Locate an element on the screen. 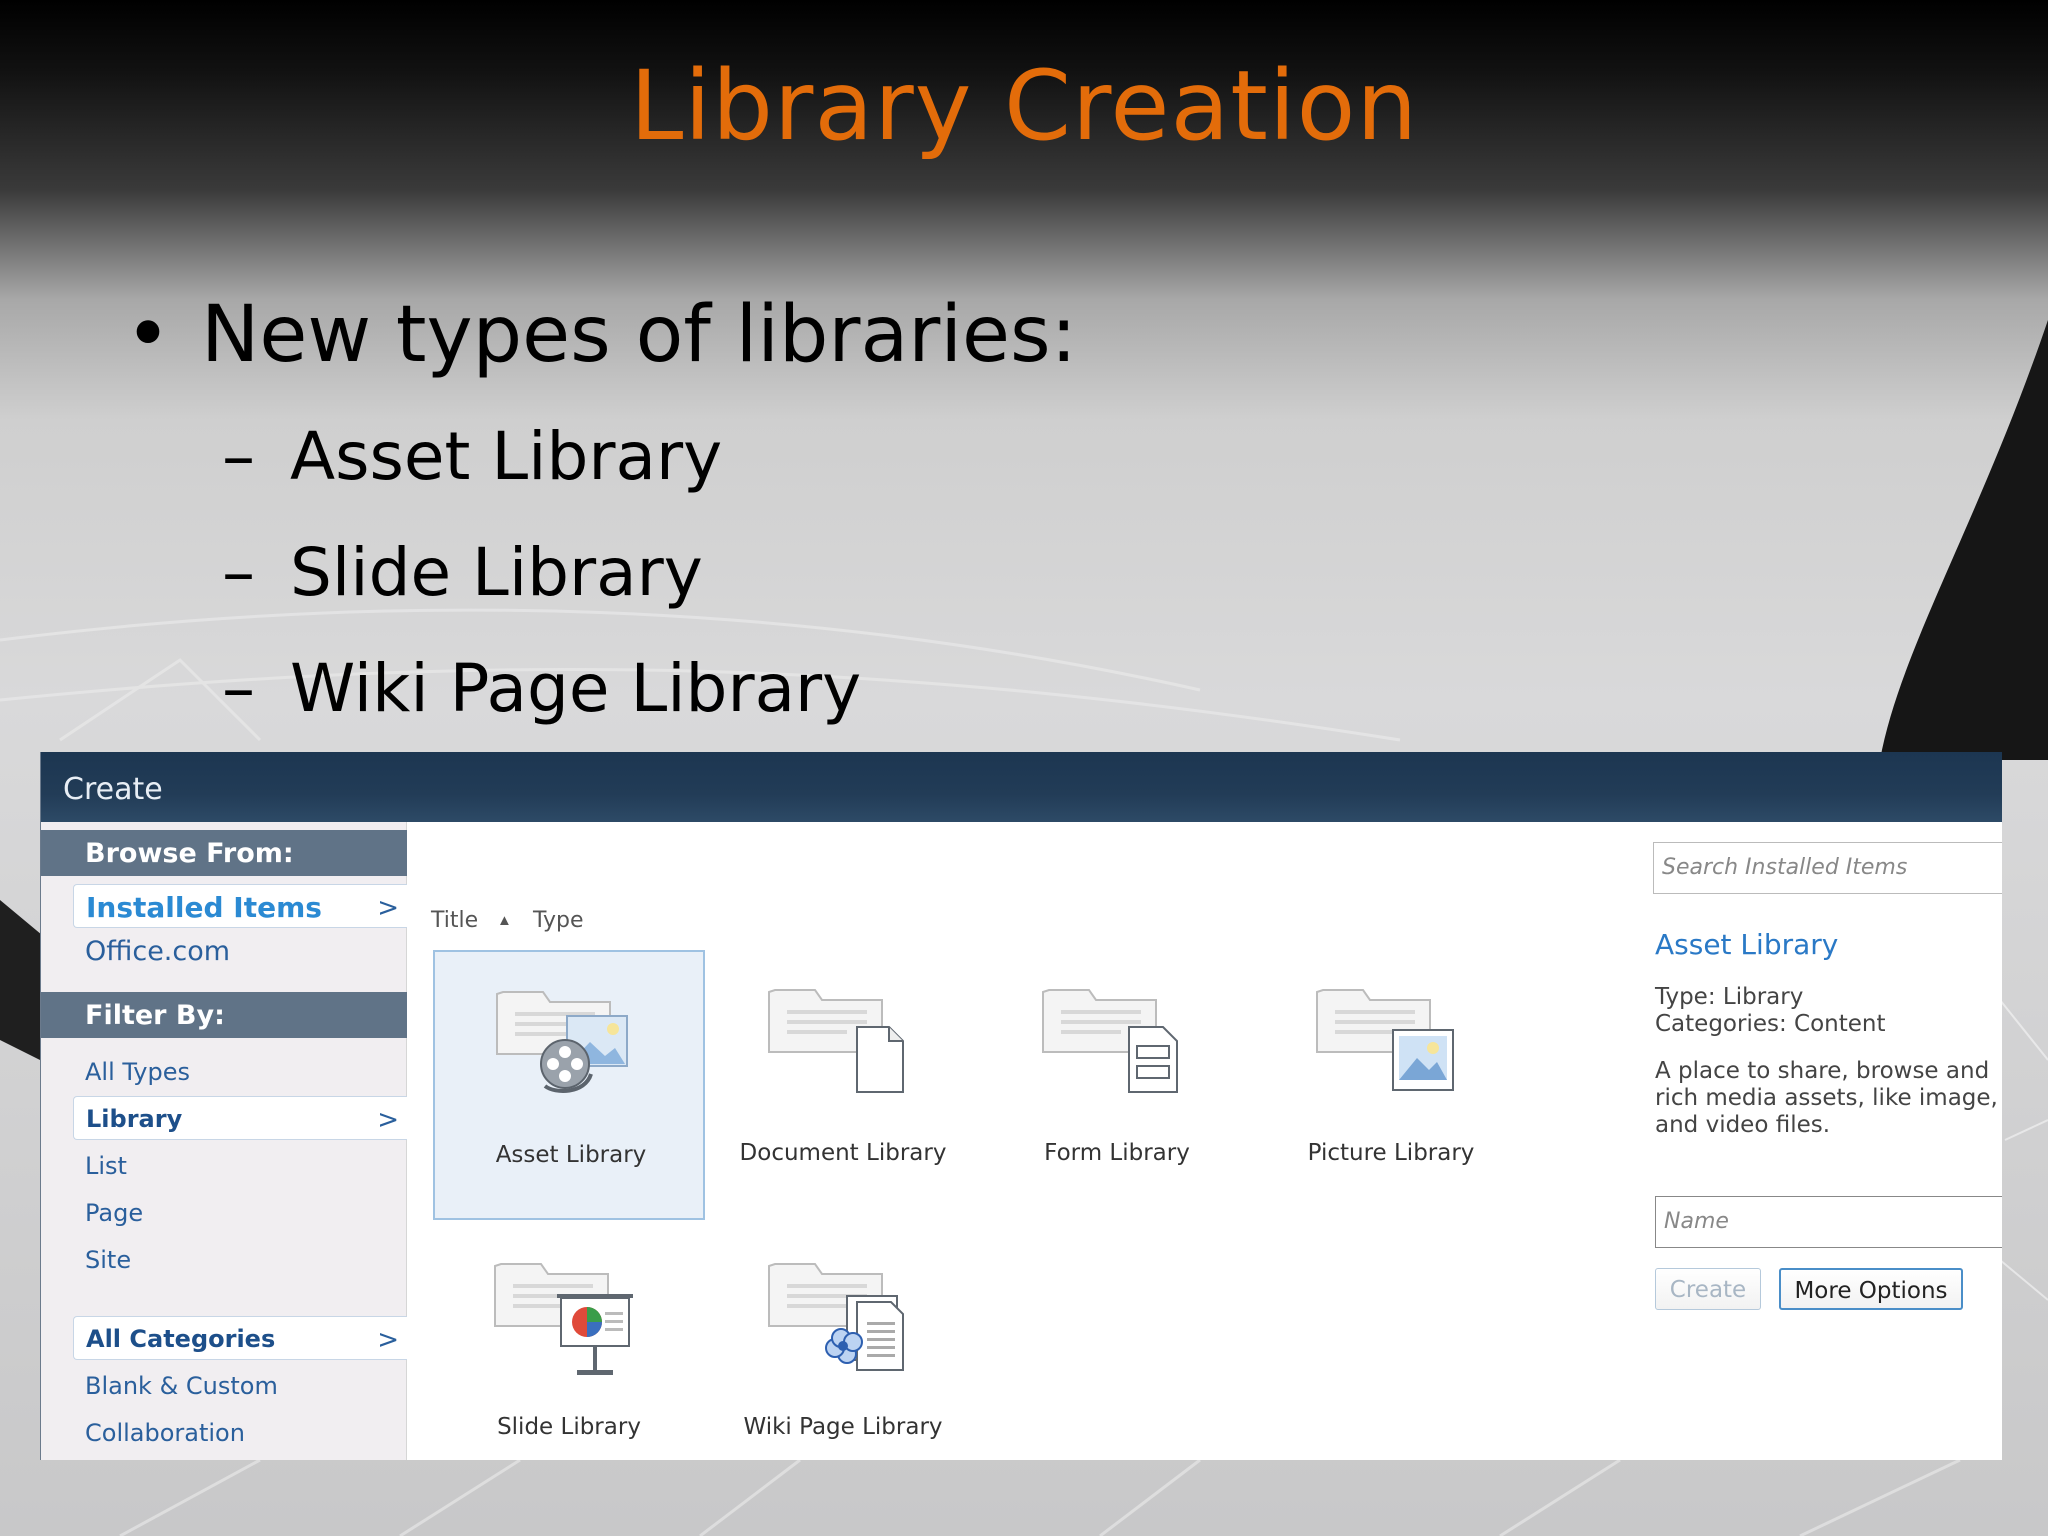  sub-bullet-slide: – Slide Library is located at coordinates (462, 572).